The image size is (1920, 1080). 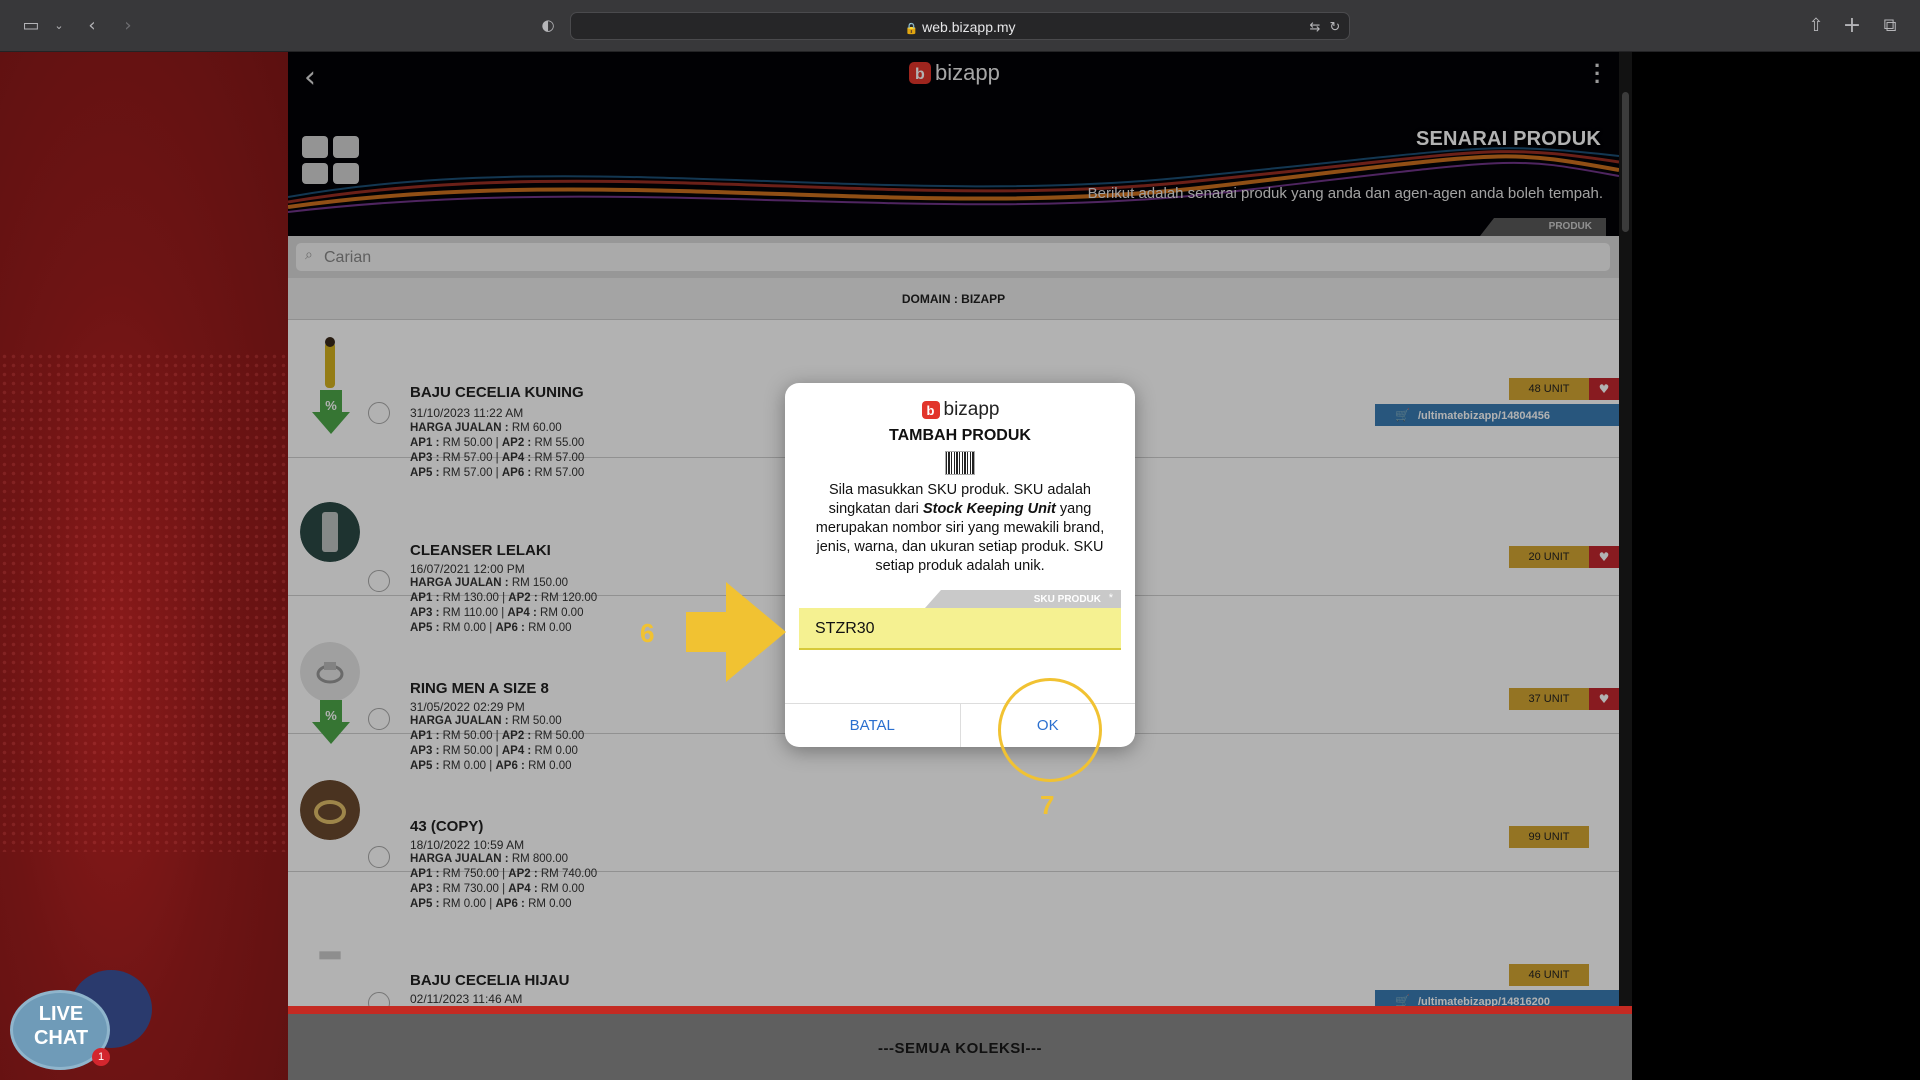 What do you see at coordinates (128, 25) in the screenshot?
I see `forward-icon: ›` at bounding box center [128, 25].